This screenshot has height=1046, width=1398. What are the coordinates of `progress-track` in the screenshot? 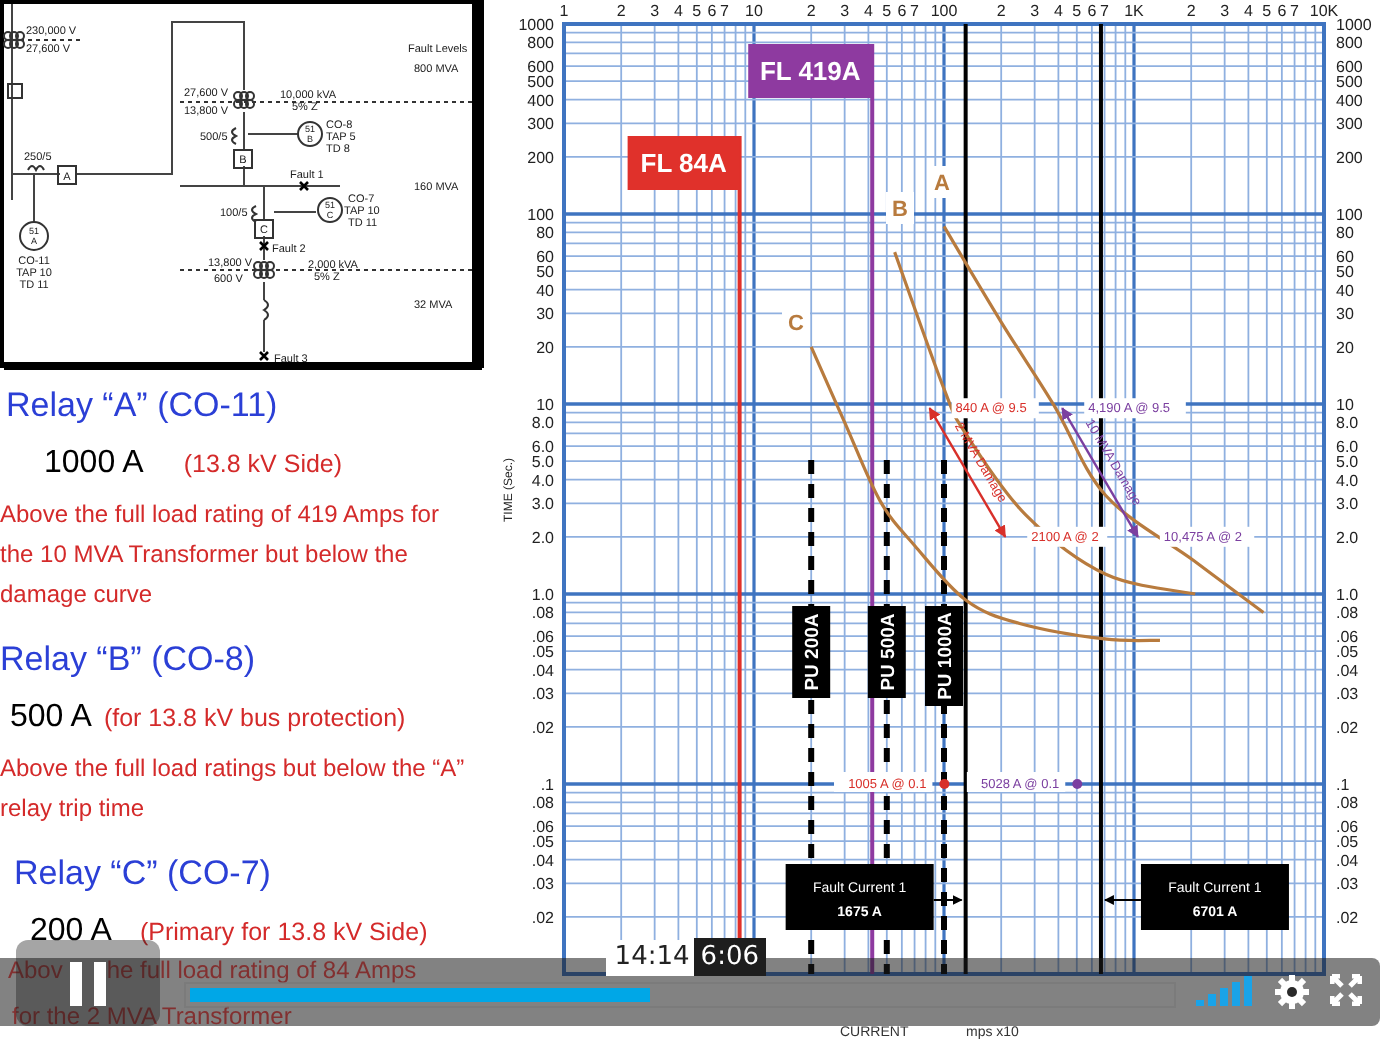 It's located at (680, 995).